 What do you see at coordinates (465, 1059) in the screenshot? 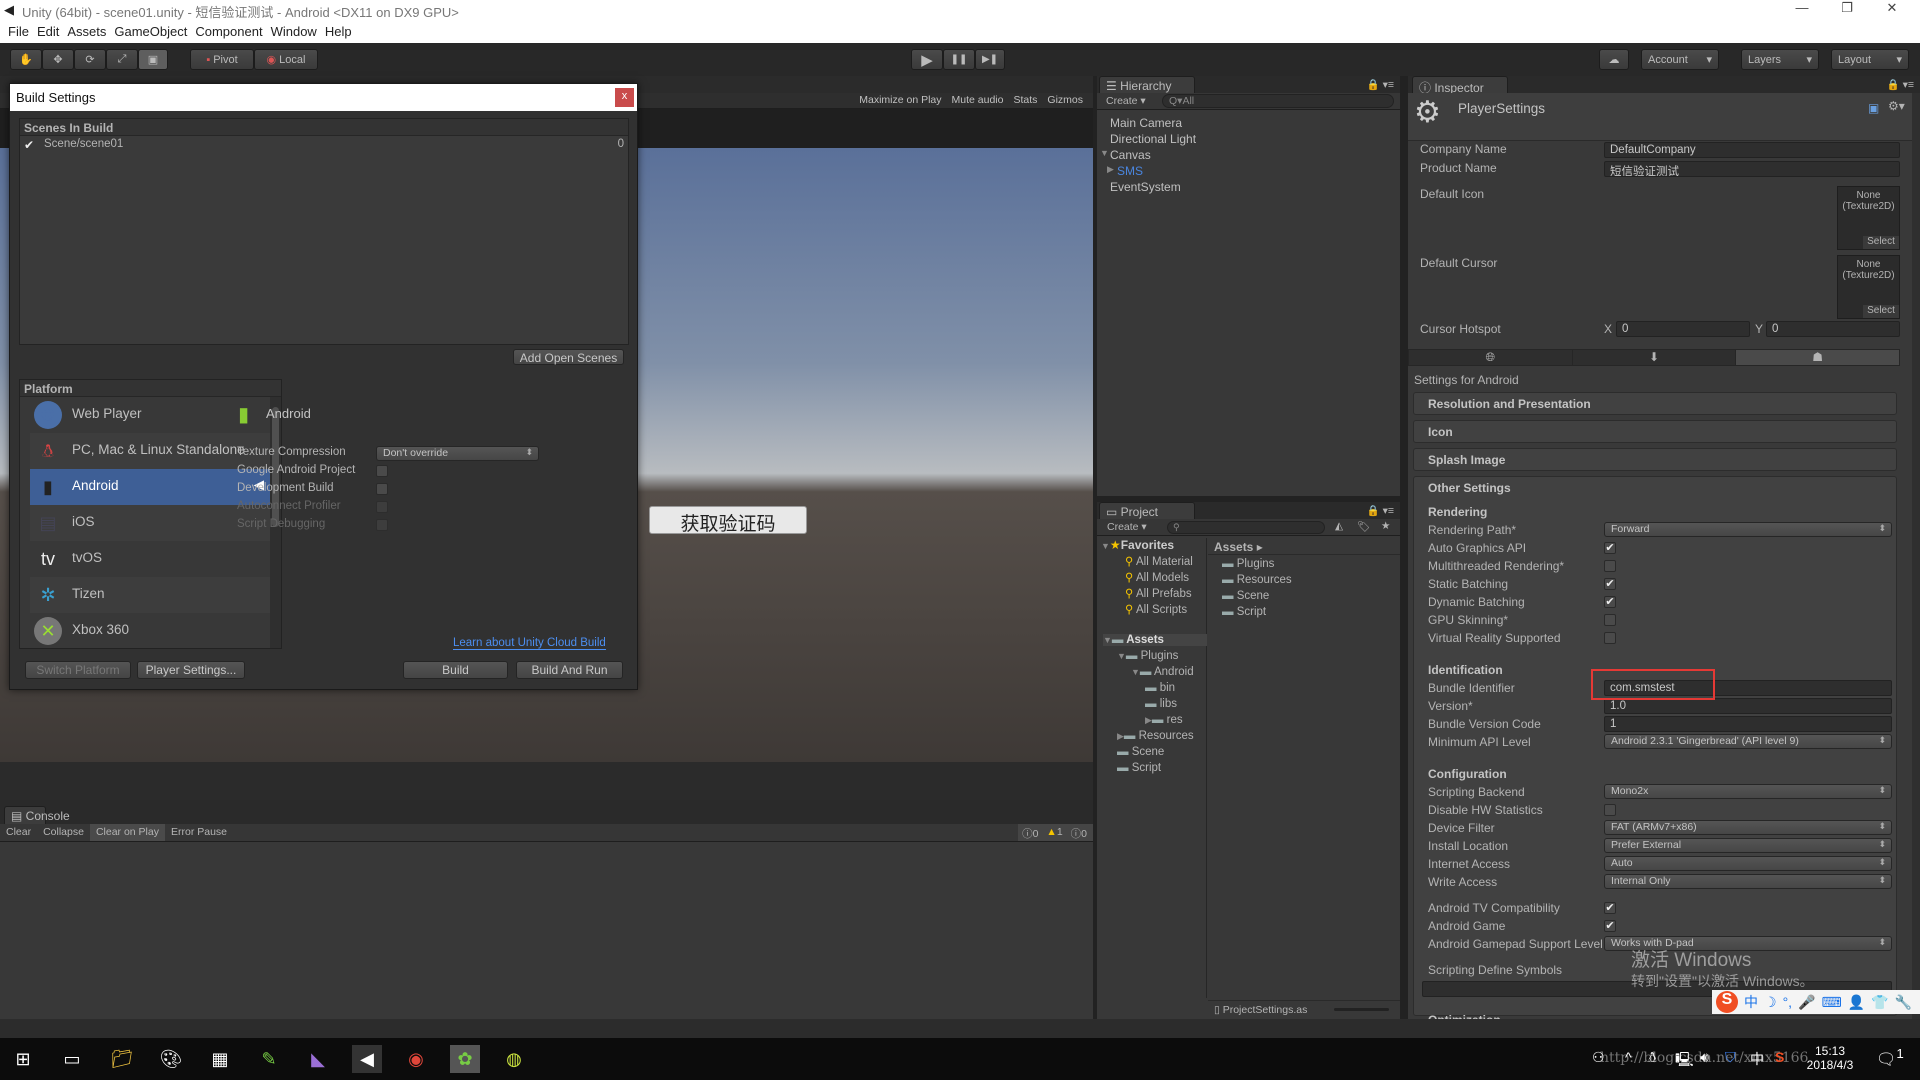
I see `game-icon: ✿` at bounding box center [465, 1059].